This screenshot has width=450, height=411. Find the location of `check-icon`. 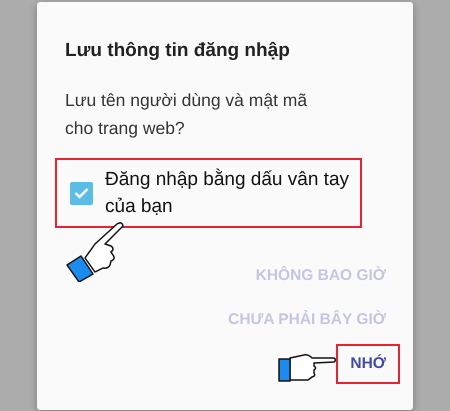

check-icon is located at coordinates (81, 193).